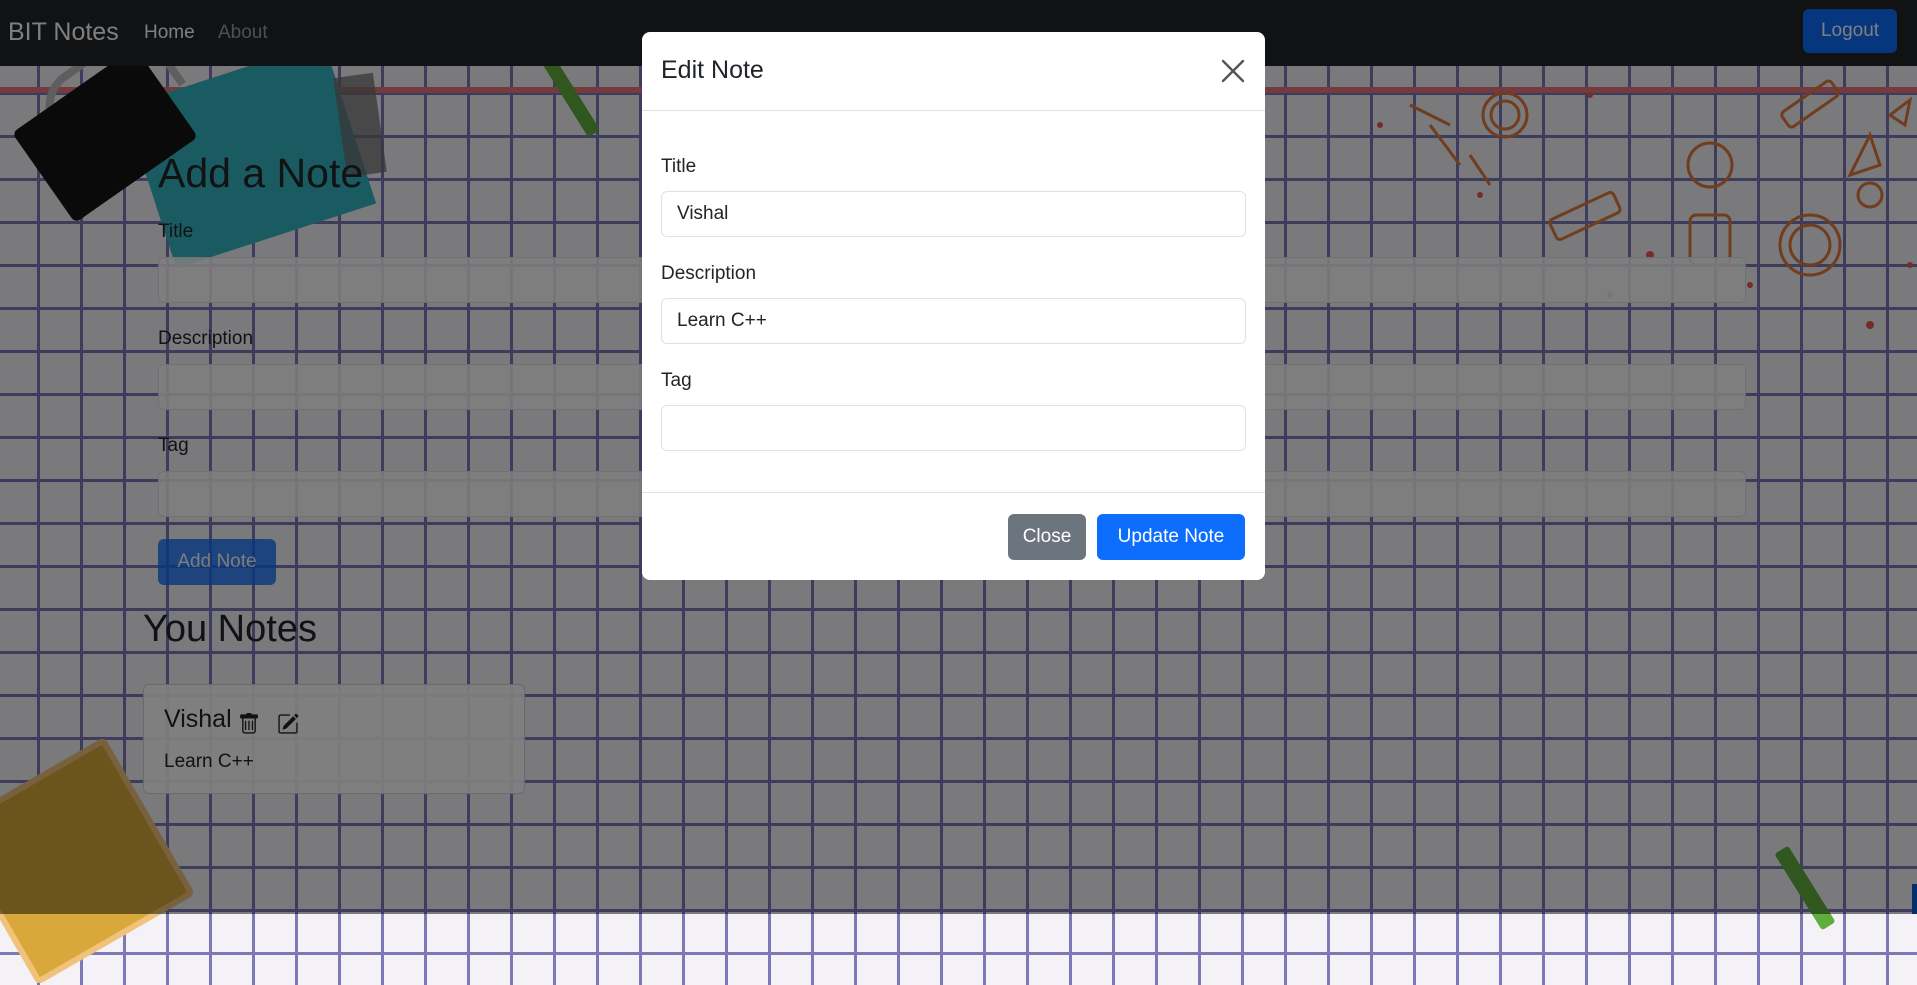 The width and height of the screenshot is (1917, 985). I want to click on close-icon, so click(1233, 71).